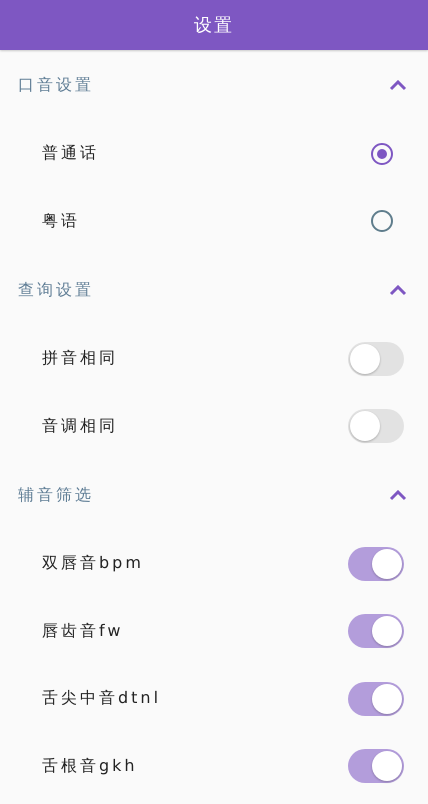 This screenshot has width=428, height=804. Describe the element at coordinates (70, 153) in the screenshot. I see `option-label: 普通话` at that location.